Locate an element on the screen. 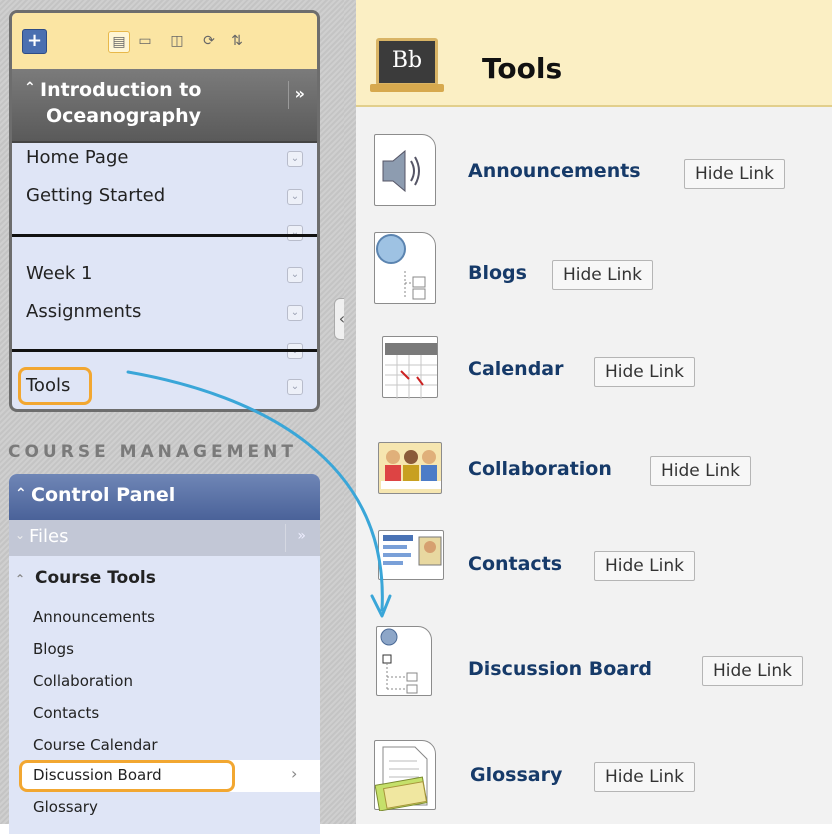 The width and height of the screenshot is (832, 834). annotation-arrow is located at coordinates (259, 494).